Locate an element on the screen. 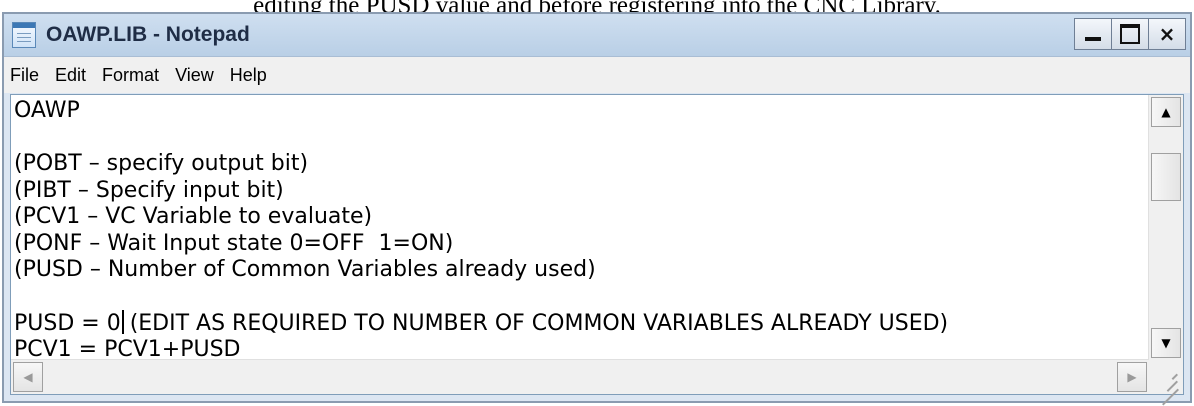 Image resolution: width=1194 pixels, height=406 pixels. scroll-left-button: ◀ is located at coordinates (28, 377).